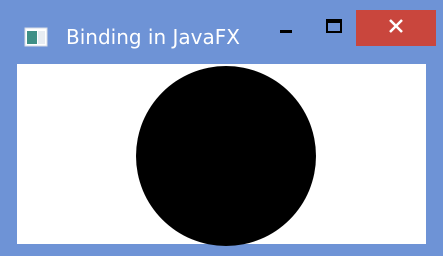  I want to click on close-button, so click(396, 28).